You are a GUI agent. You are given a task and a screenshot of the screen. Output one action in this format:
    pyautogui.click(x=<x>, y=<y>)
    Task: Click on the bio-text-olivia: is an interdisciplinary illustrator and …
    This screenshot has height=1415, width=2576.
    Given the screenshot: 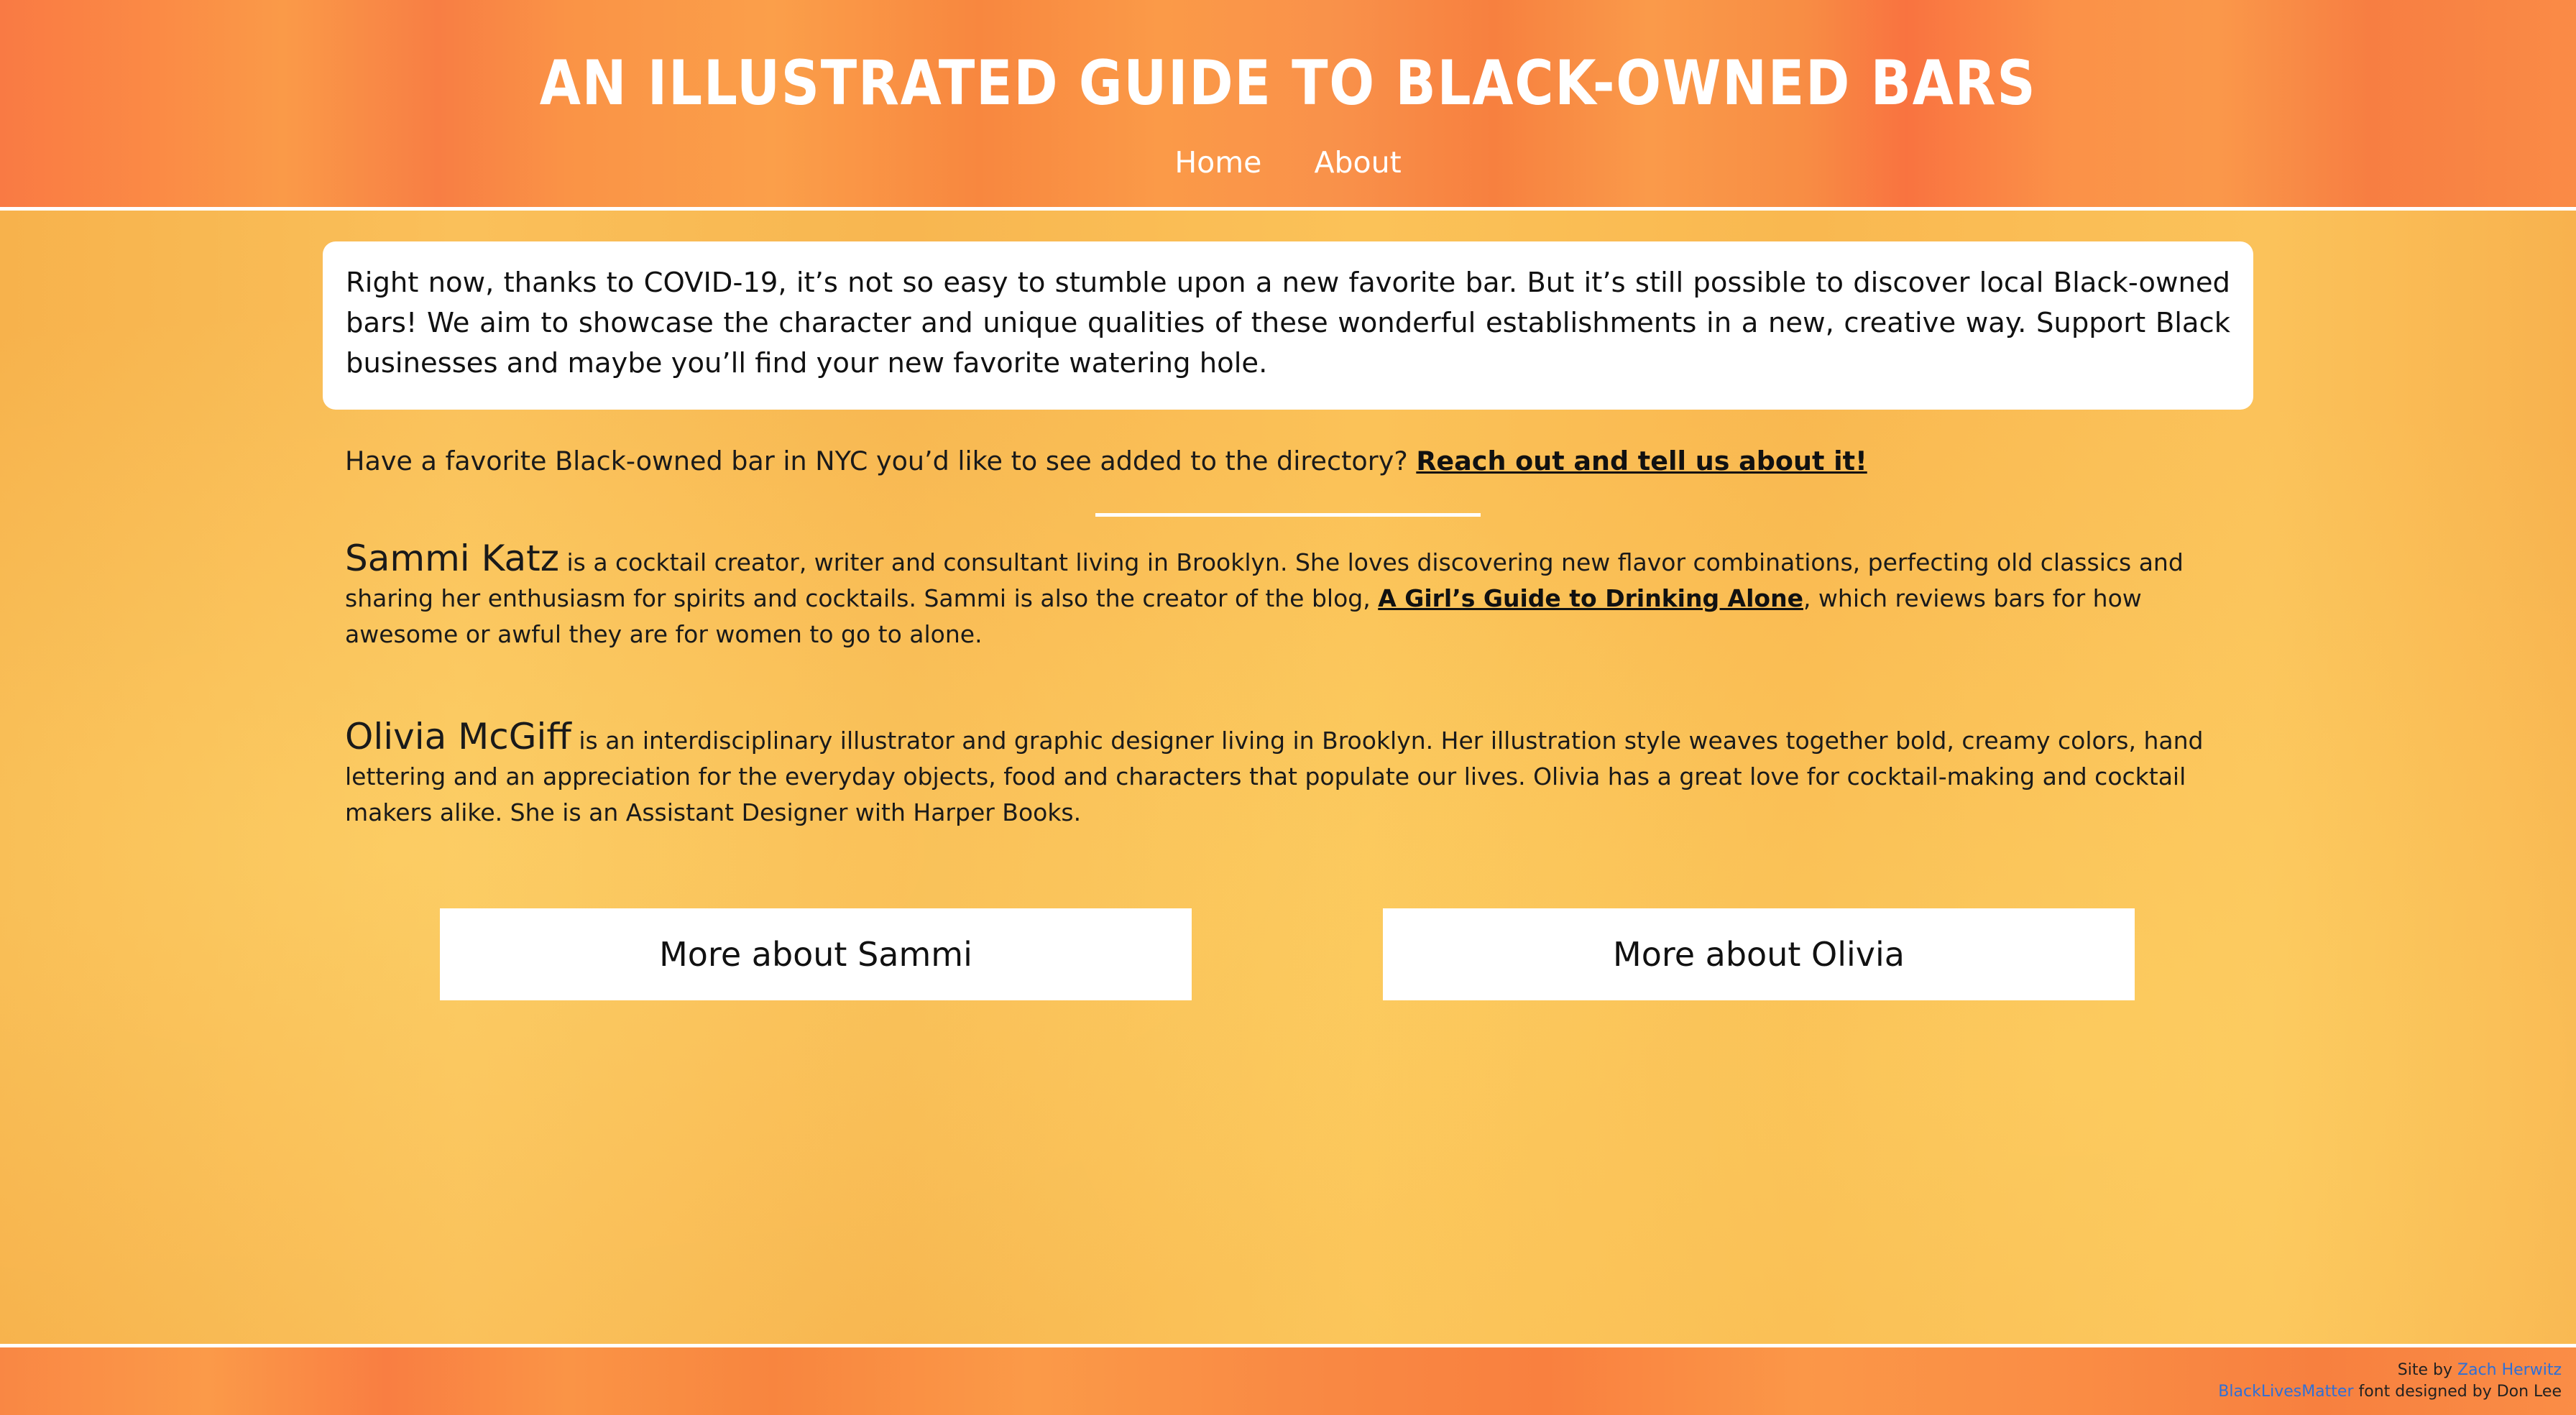 What is the action you would take?
    pyautogui.click(x=1274, y=777)
    